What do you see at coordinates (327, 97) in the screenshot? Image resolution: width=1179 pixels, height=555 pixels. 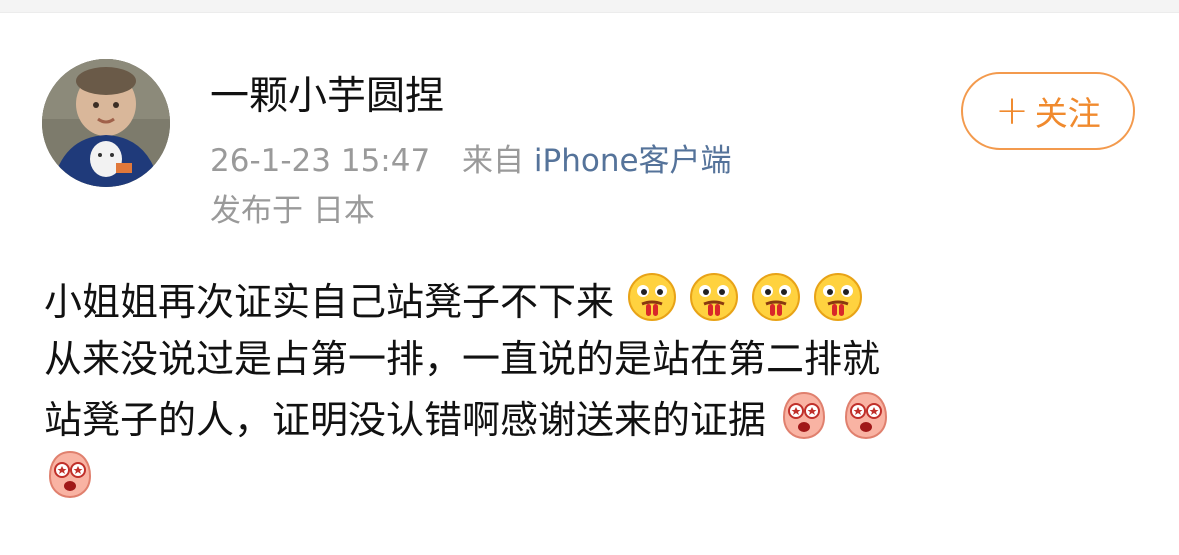 I see `username: 一颗小芋圆捏` at bounding box center [327, 97].